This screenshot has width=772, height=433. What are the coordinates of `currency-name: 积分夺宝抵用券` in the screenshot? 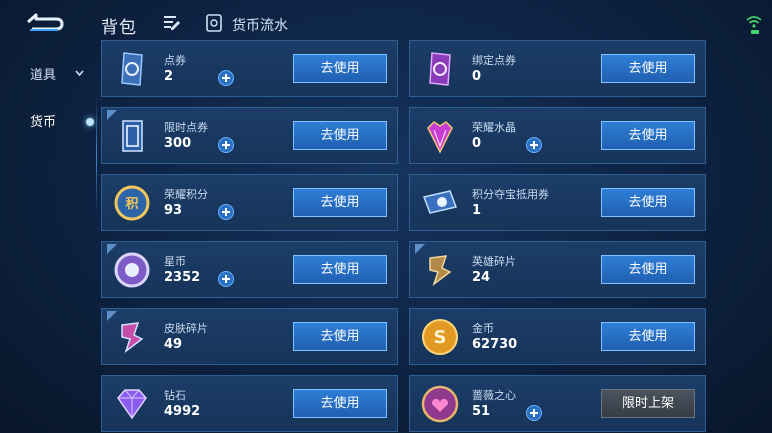 It's located at (510, 194).